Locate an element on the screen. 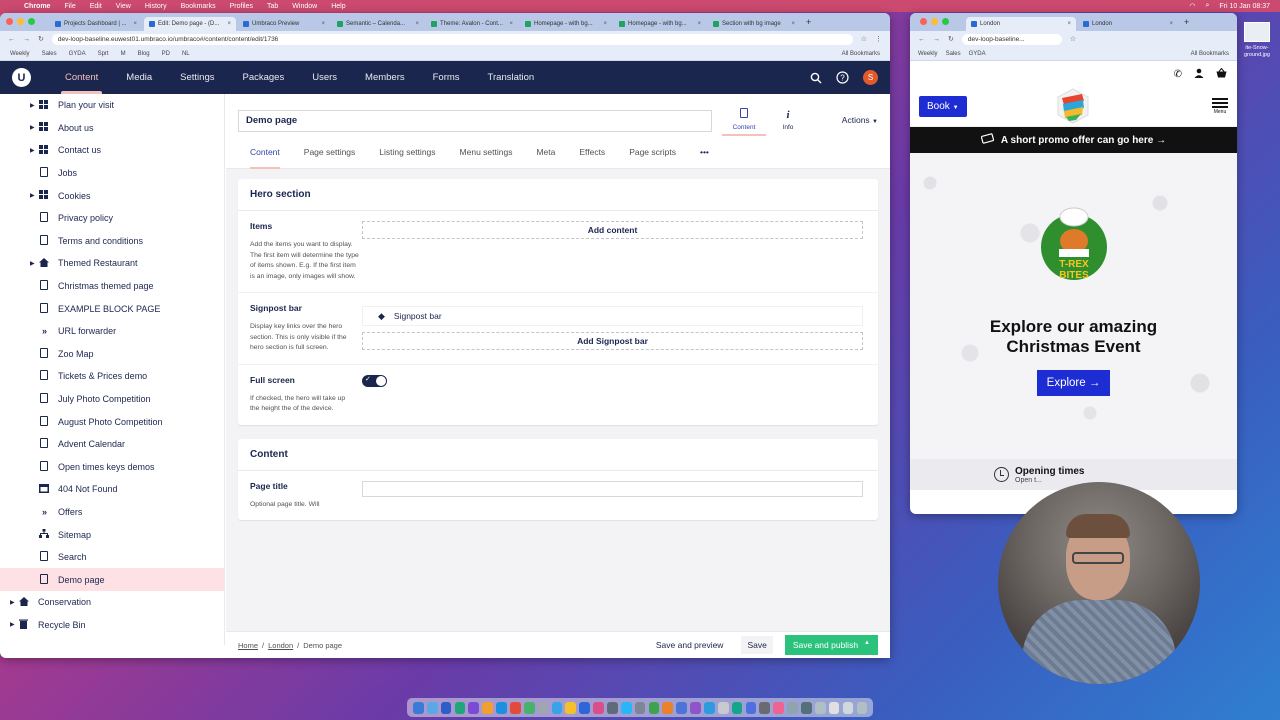 This screenshot has width=1280, height=720. tree-item-about-us: ▶ About us is located at coordinates (112, 128).